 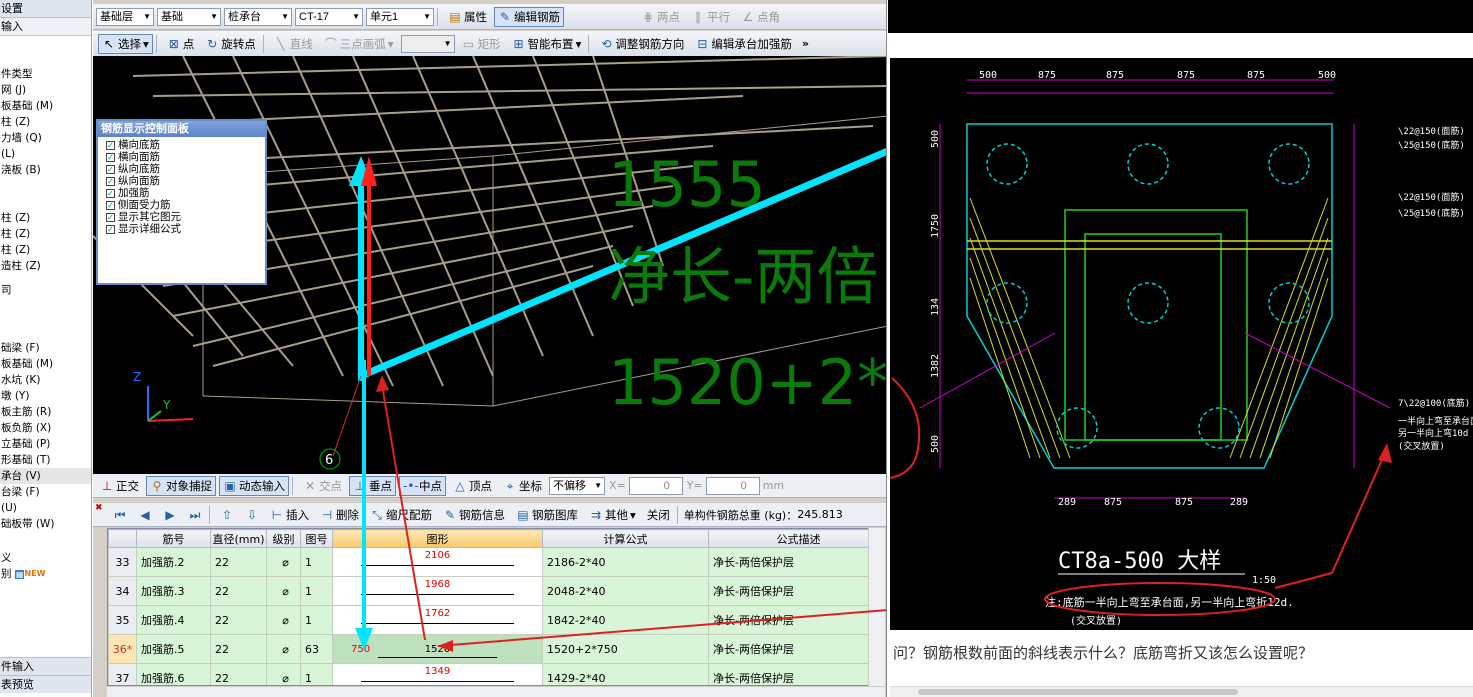 I want to click on arc-option-select: ▼, so click(x=427, y=43).